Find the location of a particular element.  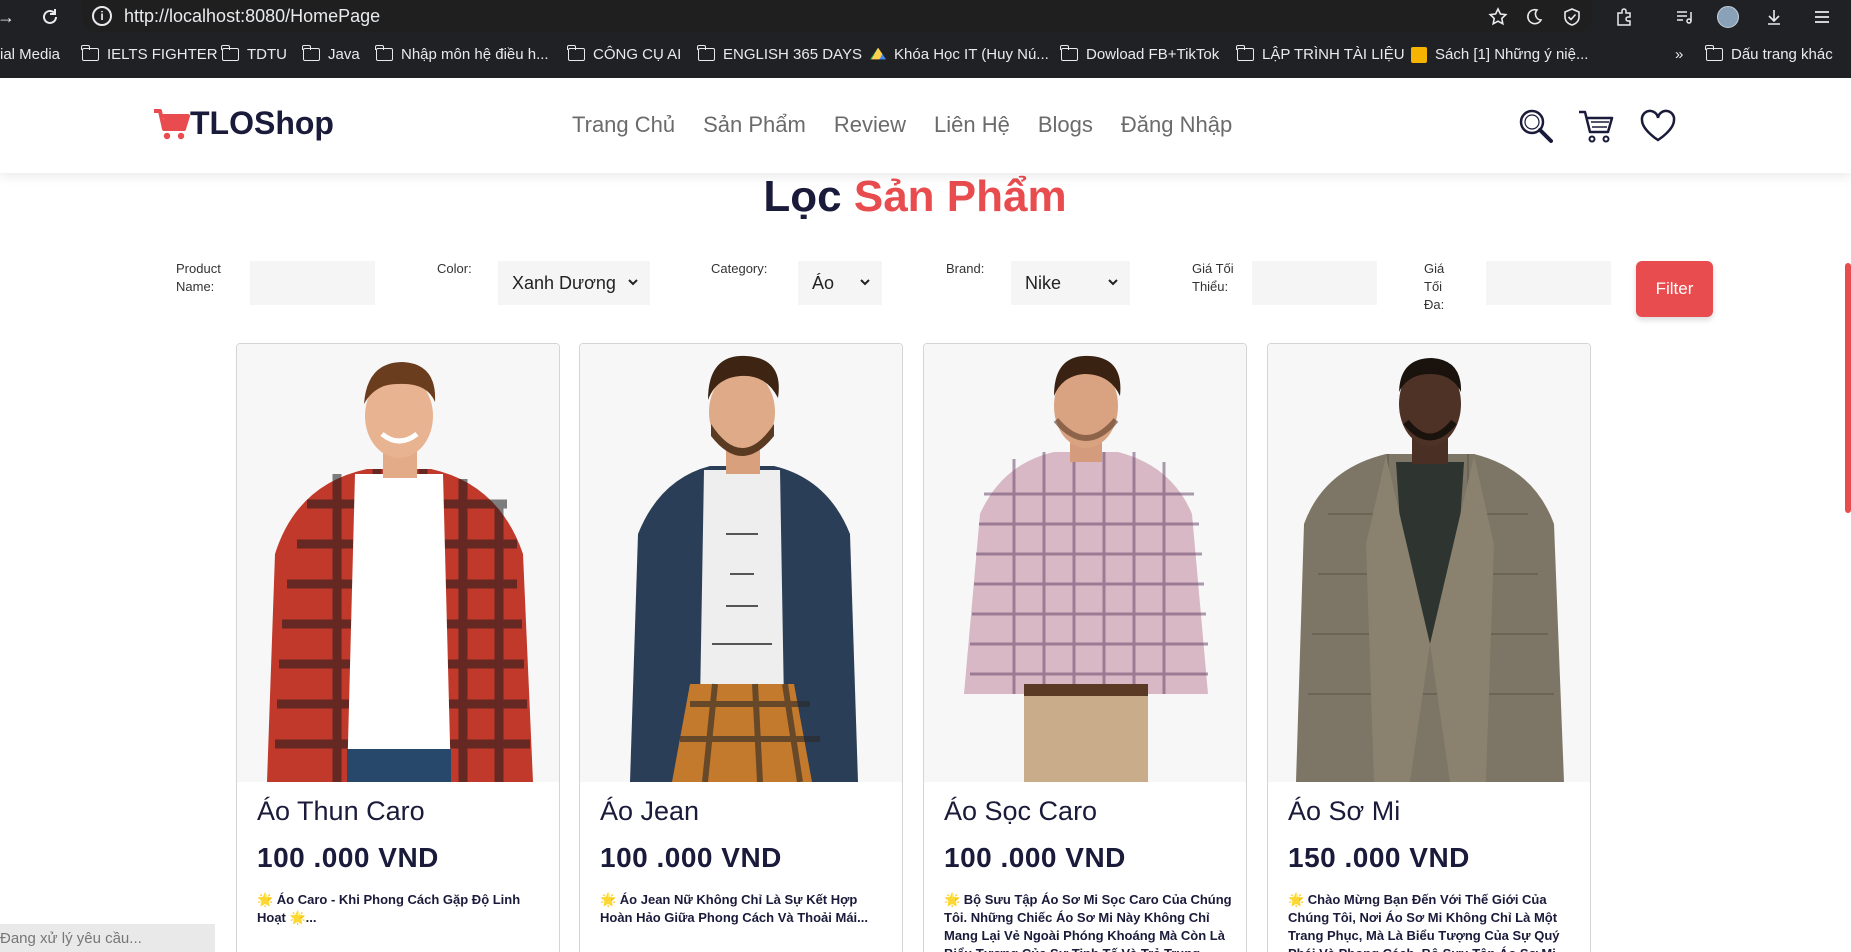

color-label: Color: is located at coordinates (454, 268).